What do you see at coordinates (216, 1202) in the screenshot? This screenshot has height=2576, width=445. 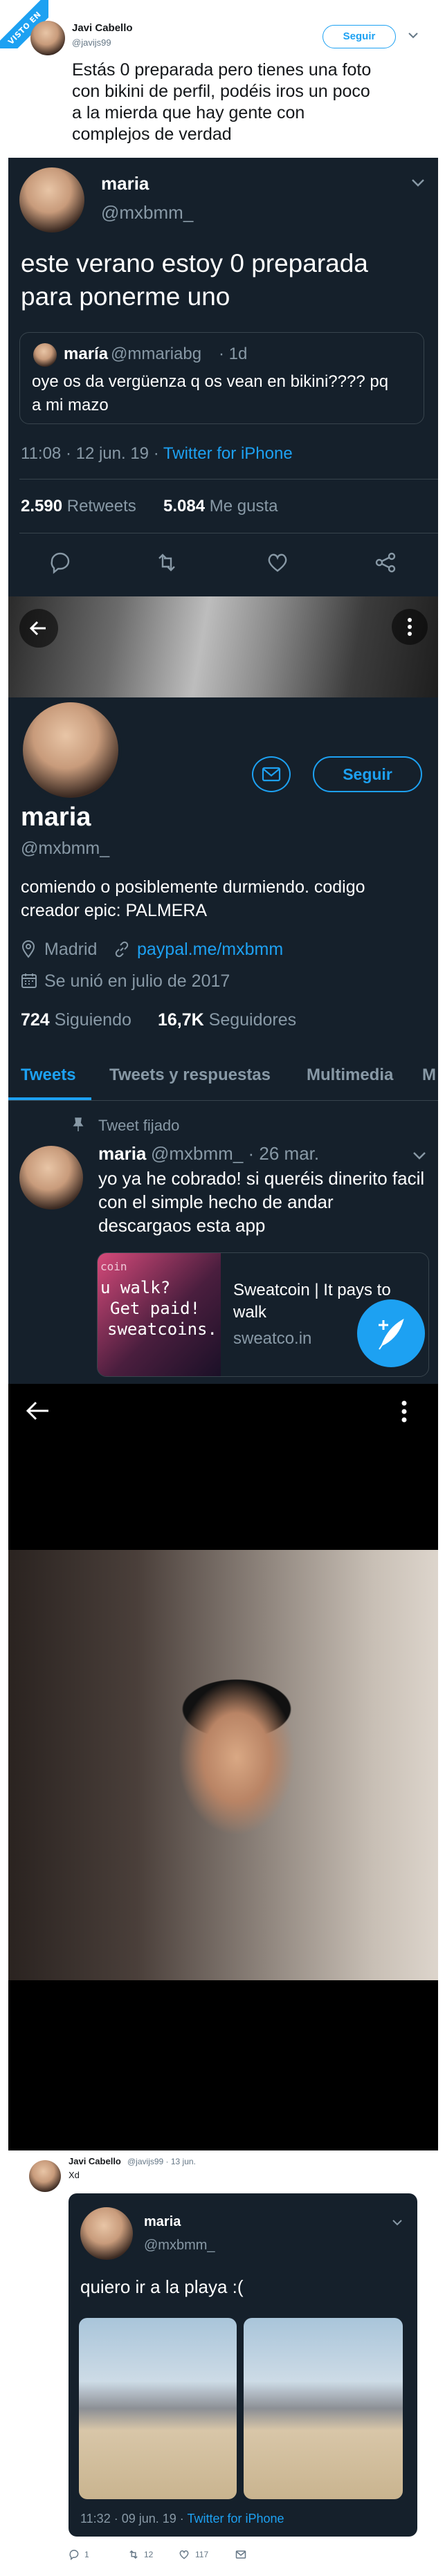 I see `pinned-line-2: con el simple hecho de andar` at bounding box center [216, 1202].